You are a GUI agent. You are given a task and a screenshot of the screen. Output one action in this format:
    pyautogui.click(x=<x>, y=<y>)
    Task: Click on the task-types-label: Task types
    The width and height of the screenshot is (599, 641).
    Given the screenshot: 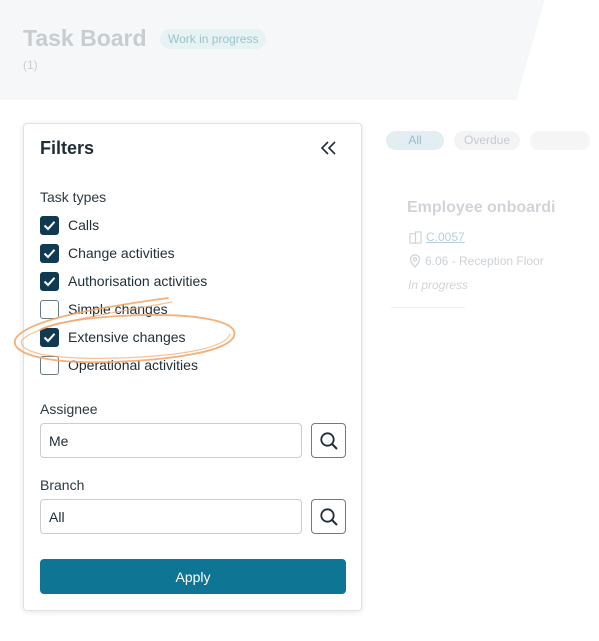 What is the action you would take?
    pyautogui.click(x=73, y=197)
    